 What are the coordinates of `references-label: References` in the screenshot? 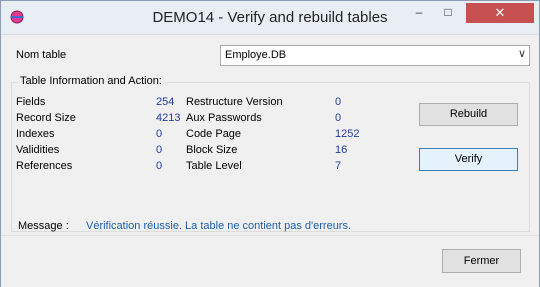 It's located at (44, 166).